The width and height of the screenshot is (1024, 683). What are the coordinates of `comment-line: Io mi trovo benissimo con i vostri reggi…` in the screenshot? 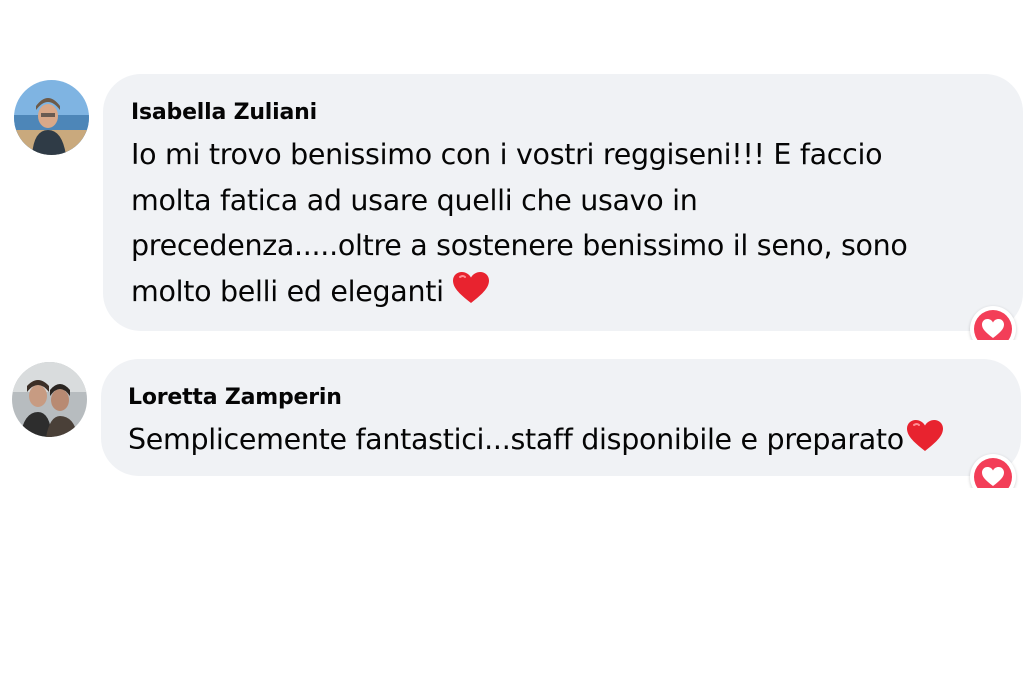 It's located at (507, 154).